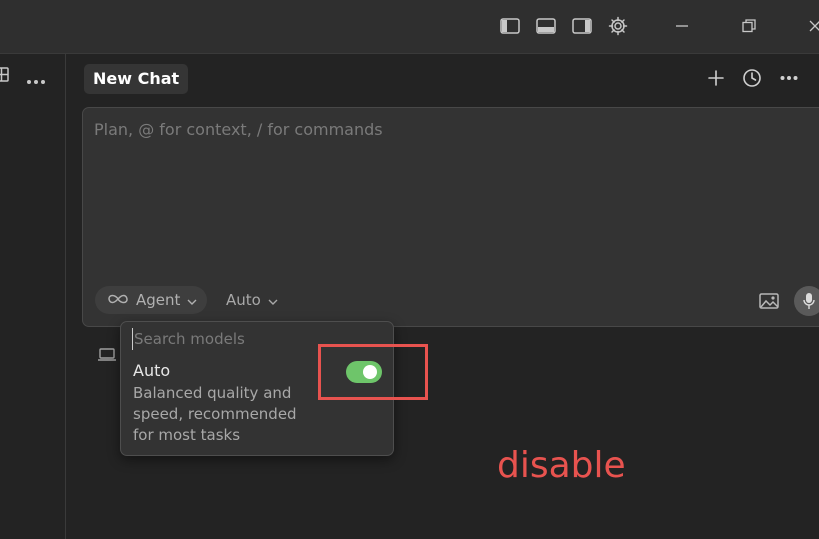 The image size is (819, 539). I want to click on model-selector: Auto, so click(252, 300).